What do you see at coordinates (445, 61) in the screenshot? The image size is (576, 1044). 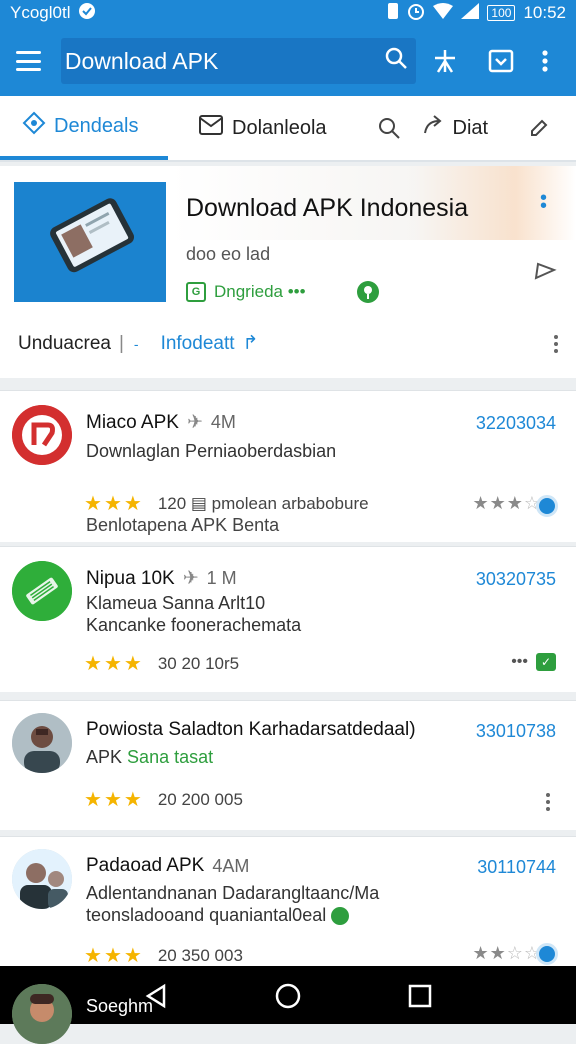 I see `star-person-icon` at bounding box center [445, 61].